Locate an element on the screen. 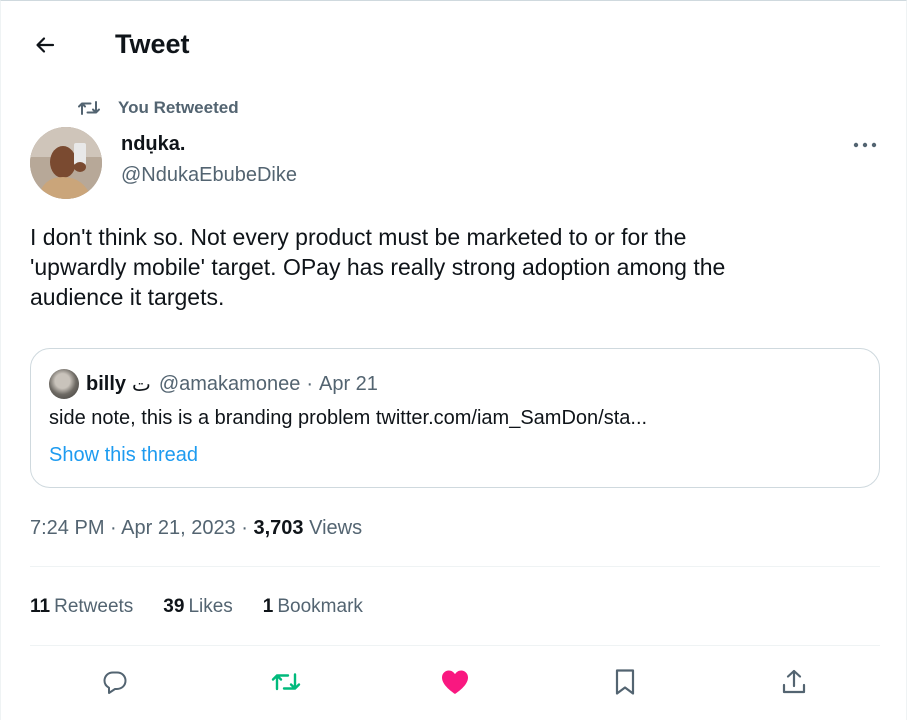  more-horizontal-icon is located at coordinates (865, 145).